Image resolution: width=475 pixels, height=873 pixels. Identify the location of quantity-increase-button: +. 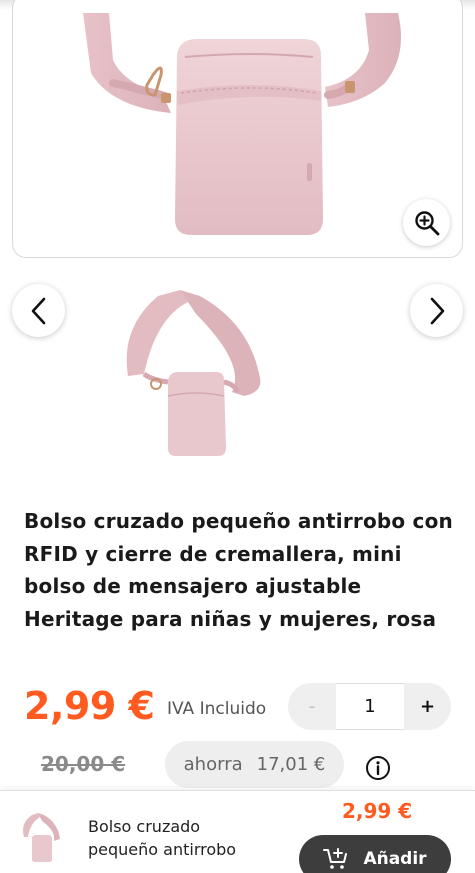
(427, 706).